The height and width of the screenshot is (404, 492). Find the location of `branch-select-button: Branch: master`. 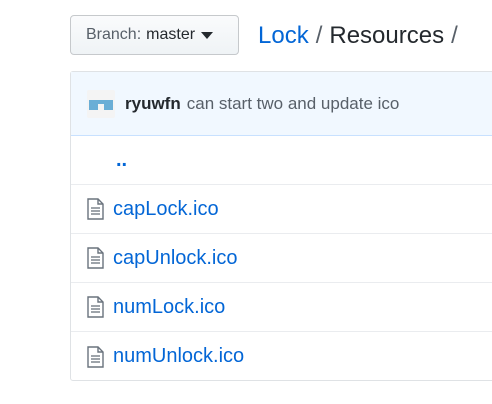

branch-select-button: Branch: master is located at coordinates (154, 35).